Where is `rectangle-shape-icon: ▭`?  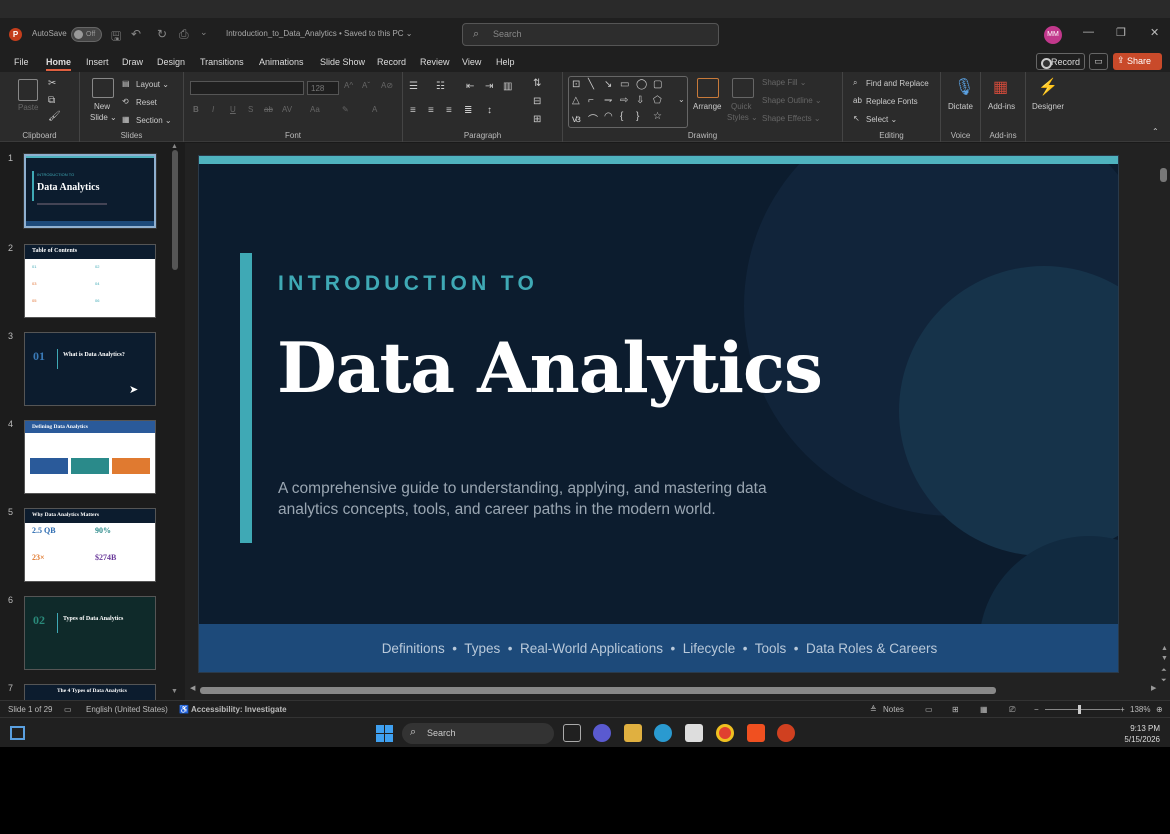 rectangle-shape-icon: ▭ is located at coordinates (624, 84).